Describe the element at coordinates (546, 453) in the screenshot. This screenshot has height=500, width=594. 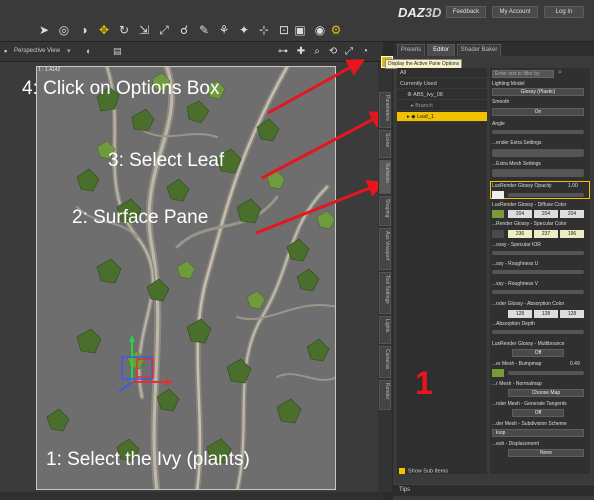
I see `displacement-choose: None` at that location.